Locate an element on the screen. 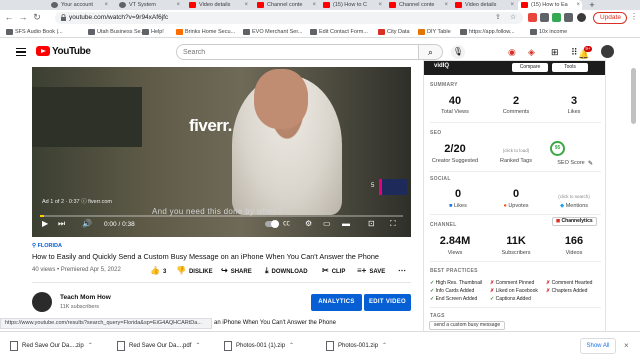 The height and width of the screenshot is (360, 640). tag-chip: send a custom busy message is located at coordinates (467, 325).